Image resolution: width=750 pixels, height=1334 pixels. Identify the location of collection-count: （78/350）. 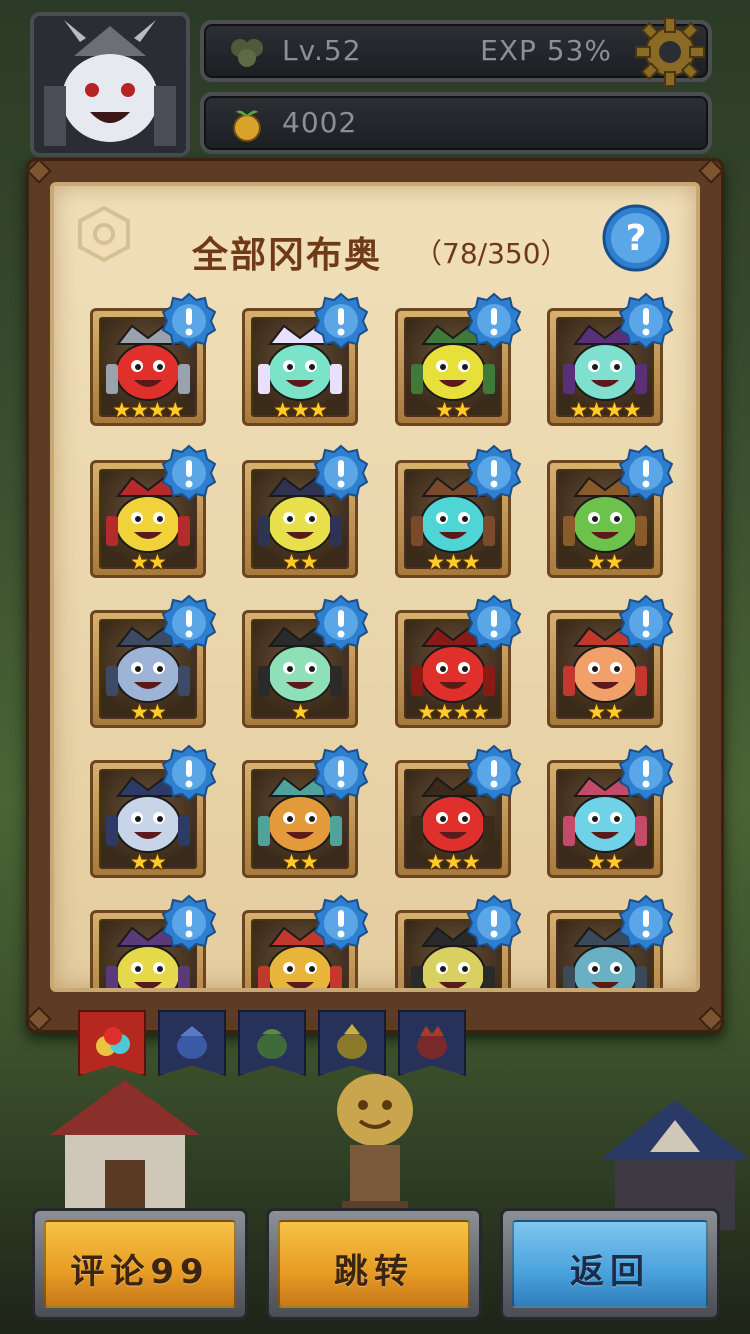
(491, 253).